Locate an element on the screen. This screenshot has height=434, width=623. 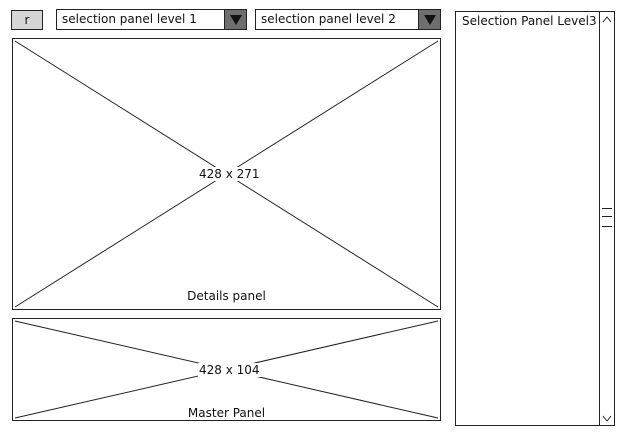
vertical-scrollbar is located at coordinates (606, 218).